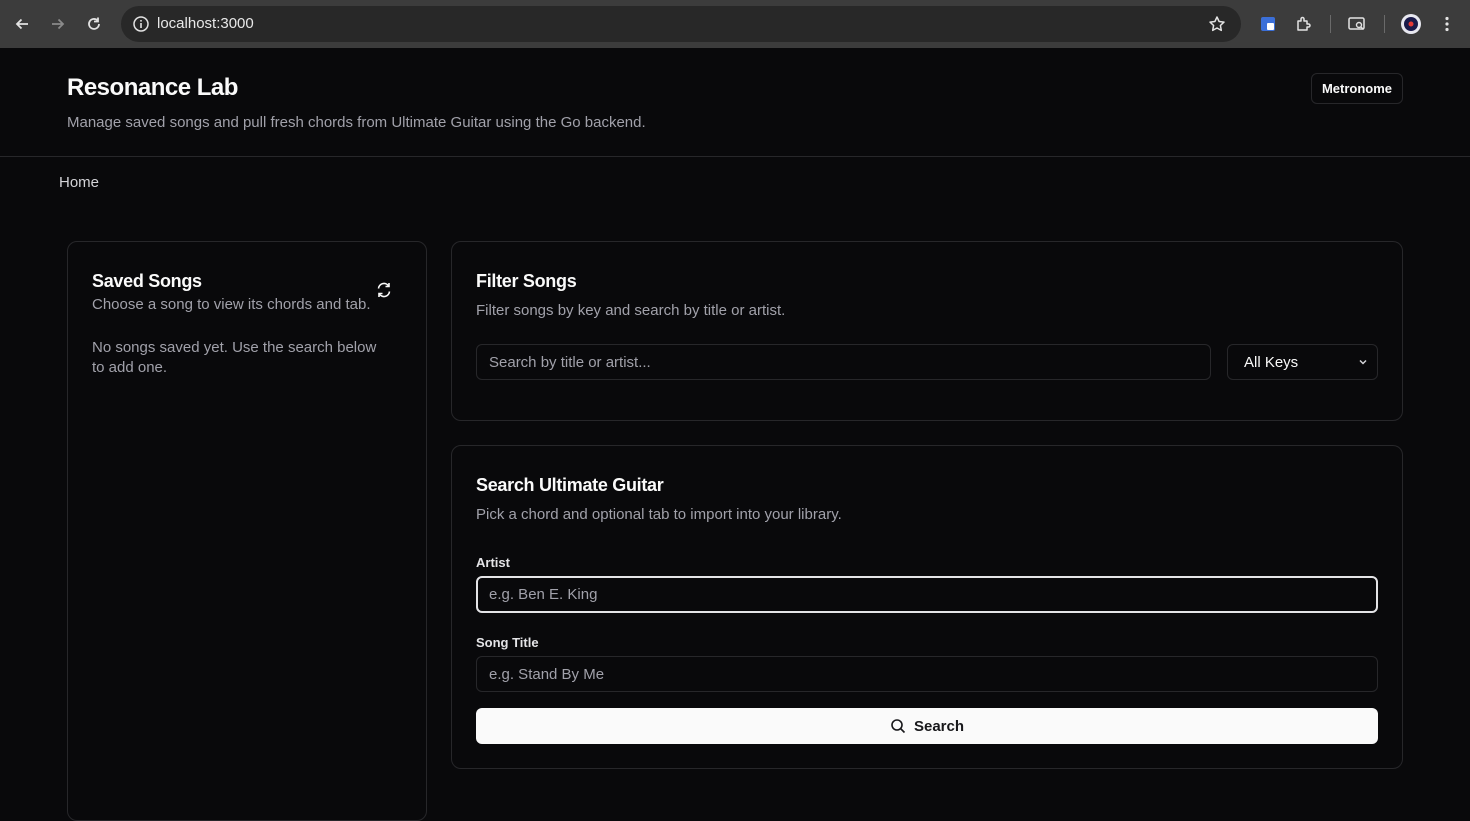 This screenshot has width=1470, height=821. What do you see at coordinates (1217, 24) in the screenshot?
I see `bookmark-star-icon` at bounding box center [1217, 24].